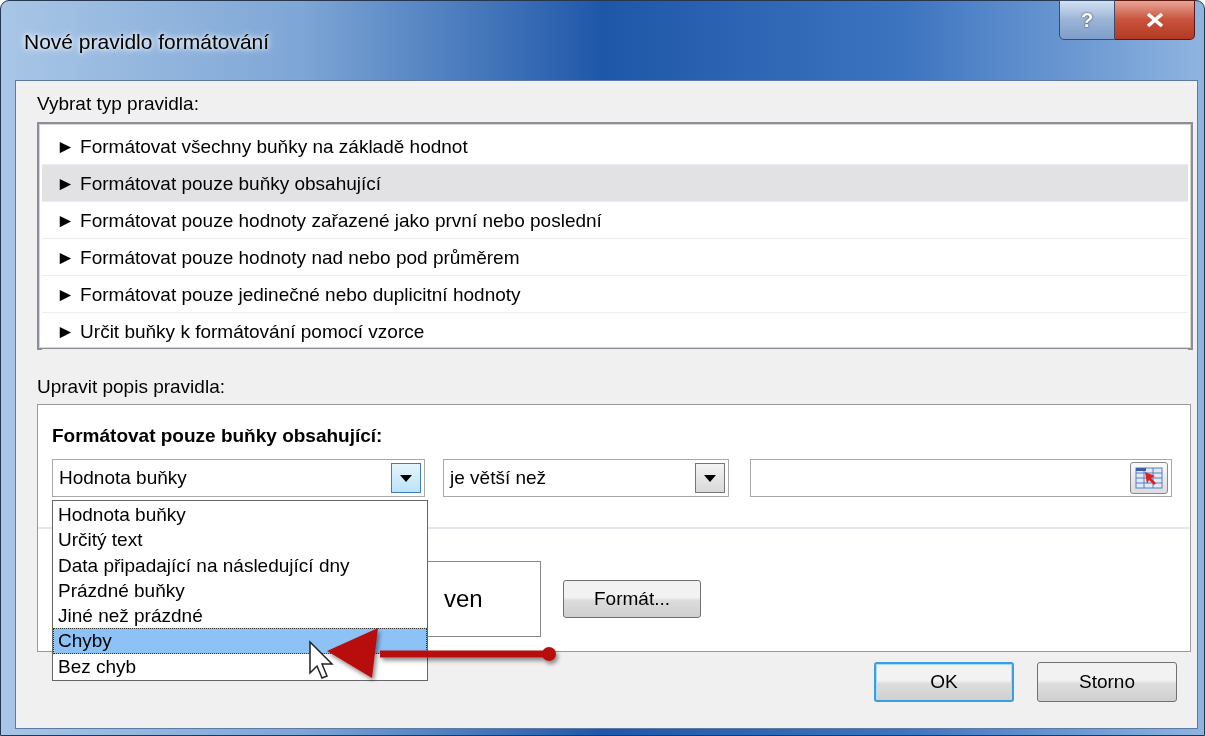 The width and height of the screenshot is (1205, 736). What do you see at coordinates (147, 42) in the screenshot?
I see `window-title: Nové pravidlo formátování` at bounding box center [147, 42].